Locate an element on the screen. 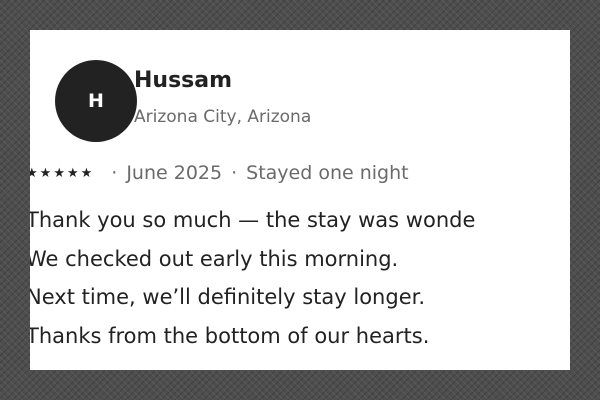 Image resolution: width=600 pixels, height=400 pixels. review-date: June 2025 is located at coordinates (174, 173).